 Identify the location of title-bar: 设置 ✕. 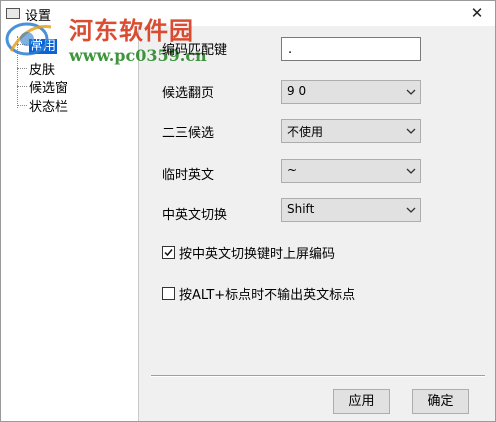
(248, 13).